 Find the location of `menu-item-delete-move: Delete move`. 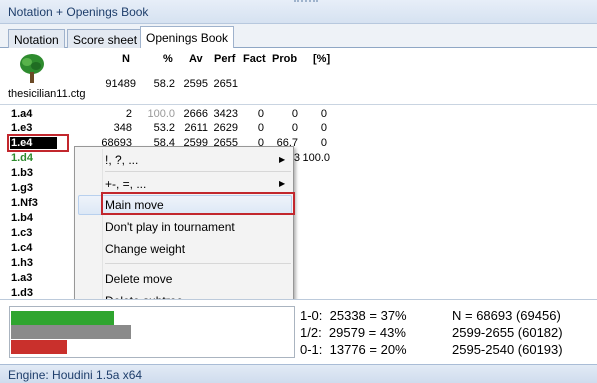

menu-item-delete-move: Delete move is located at coordinates (138, 279).